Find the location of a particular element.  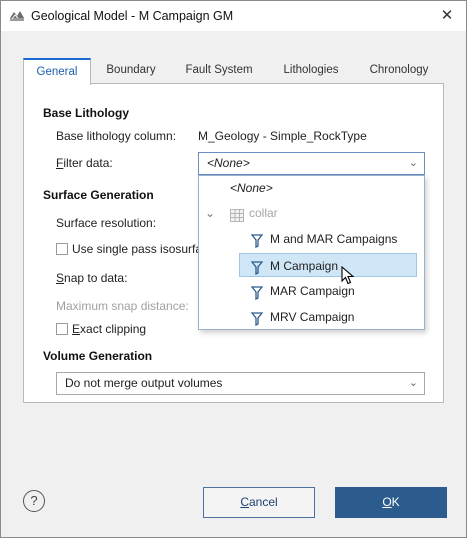

tab-boundary: Boundary is located at coordinates (131, 71).